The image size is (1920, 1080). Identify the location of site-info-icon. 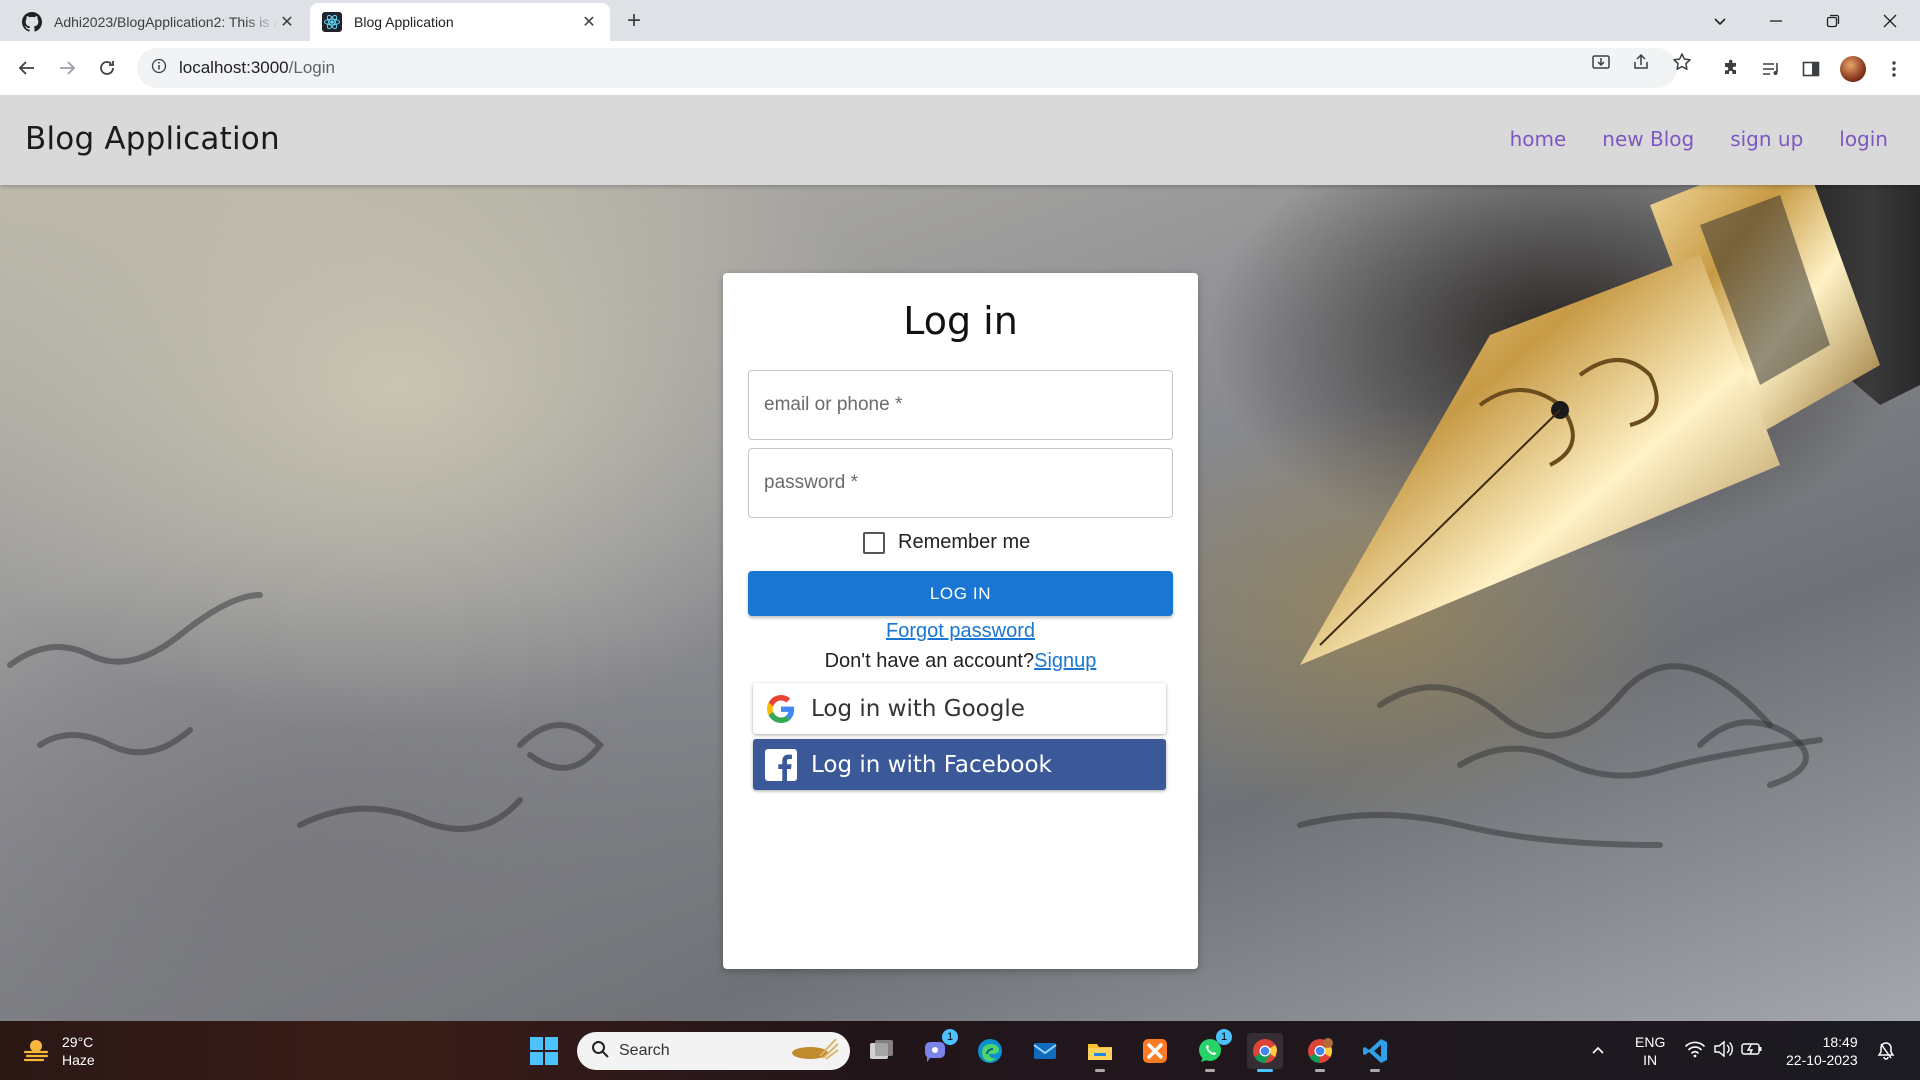
(159, 68).